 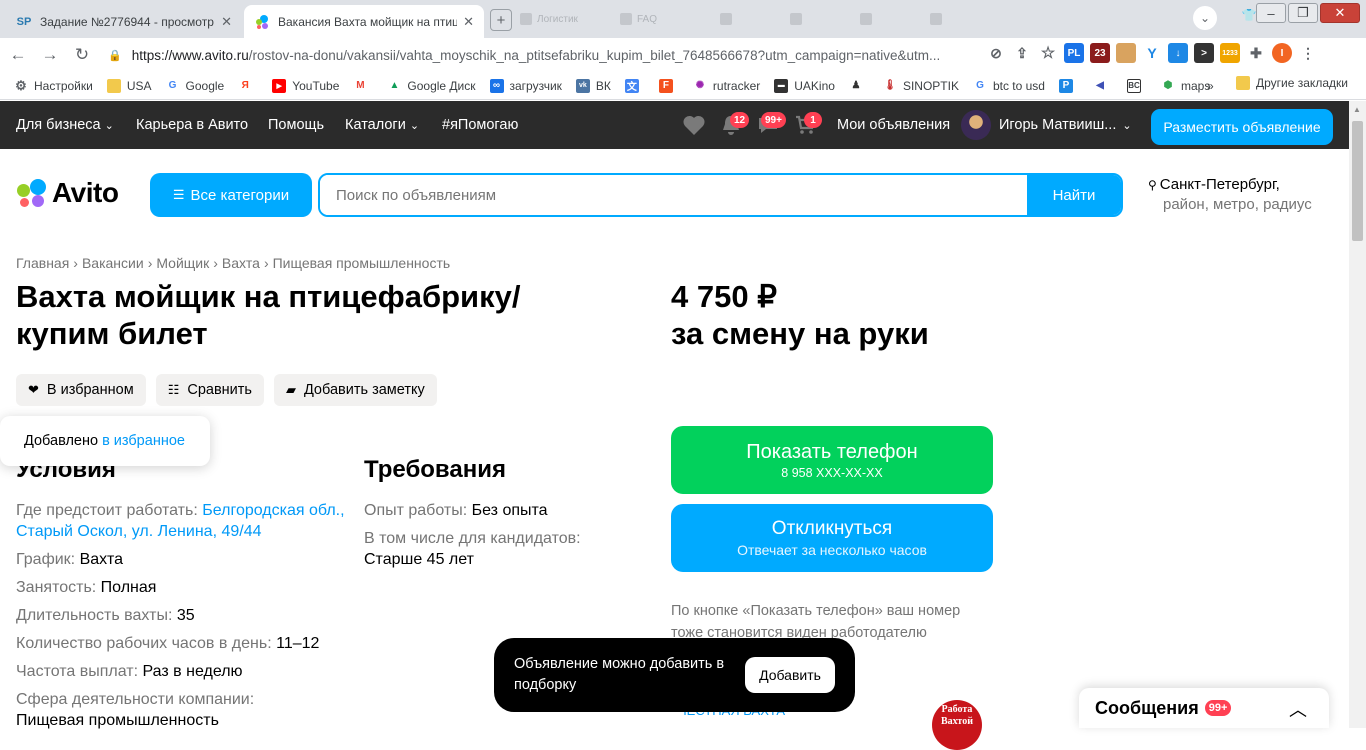 I want to click on bookmark-gmail: M, so click(x=363, y=86).